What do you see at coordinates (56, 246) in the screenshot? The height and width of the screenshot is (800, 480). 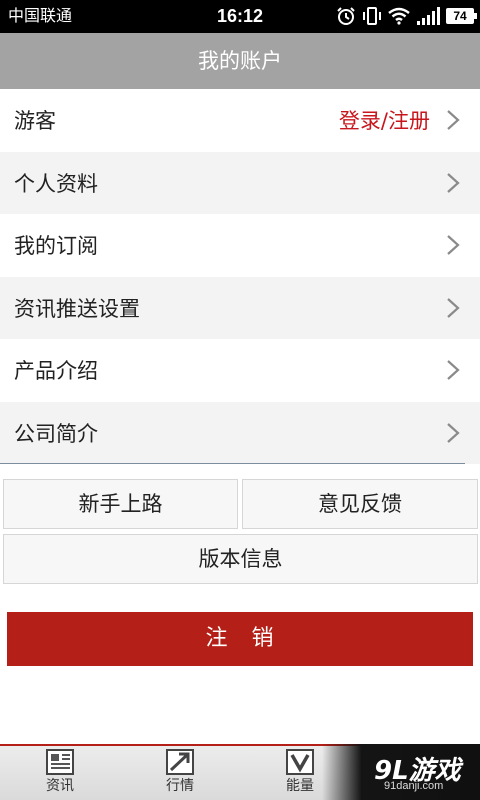 I see `menu-item-label: 我的订阅` at bounding box center [56, 246].